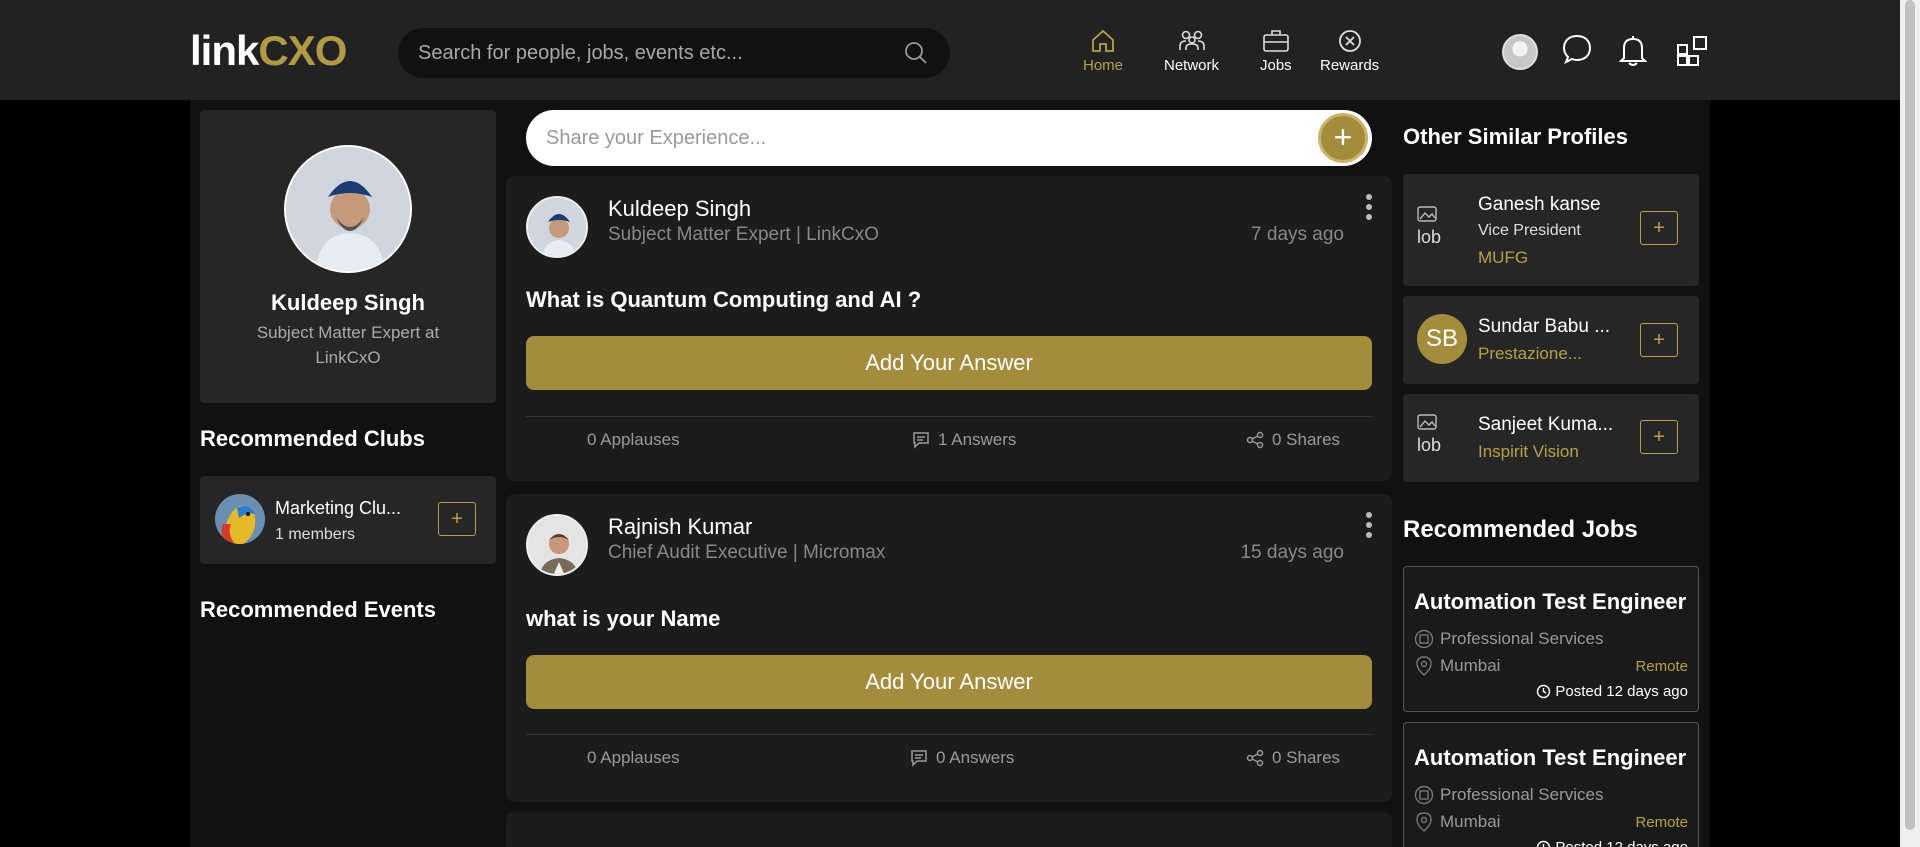 Image resolution: width=1920 pixels, height=847 pixels. I want to click on nav-home: Home, so click(1103, 51).